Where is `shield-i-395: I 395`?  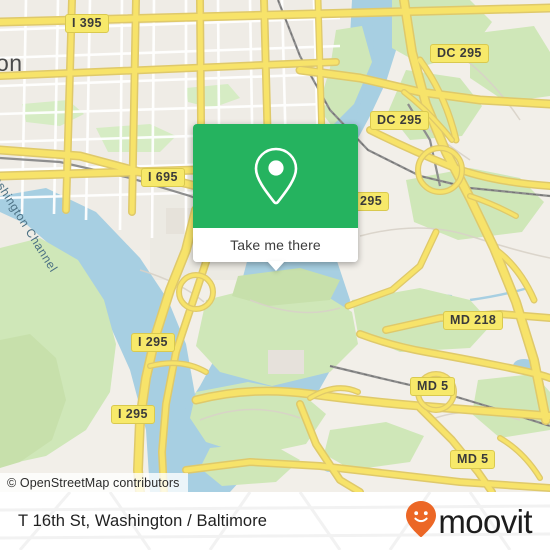
shield-i-395: I 395 is located at coordinates (87, 23).